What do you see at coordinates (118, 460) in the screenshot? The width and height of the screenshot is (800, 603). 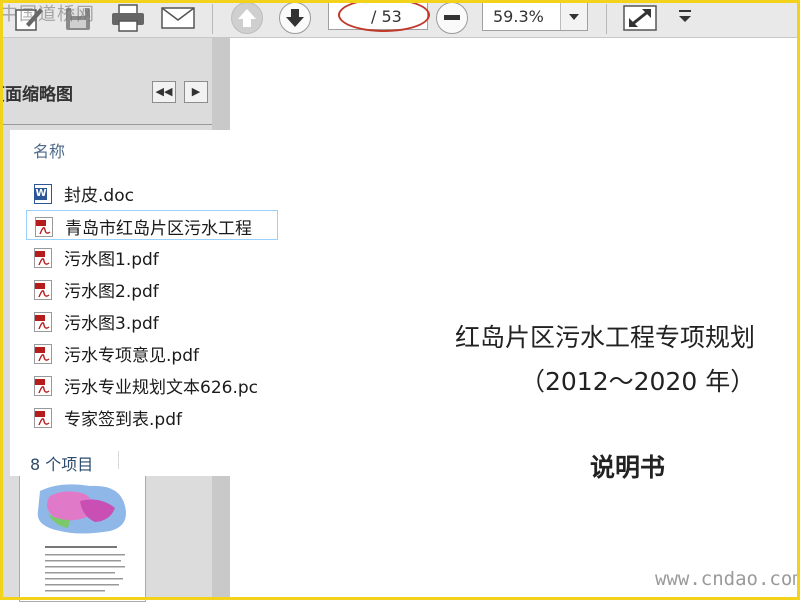 I see `status-separator` at bounding box center [118, 460].